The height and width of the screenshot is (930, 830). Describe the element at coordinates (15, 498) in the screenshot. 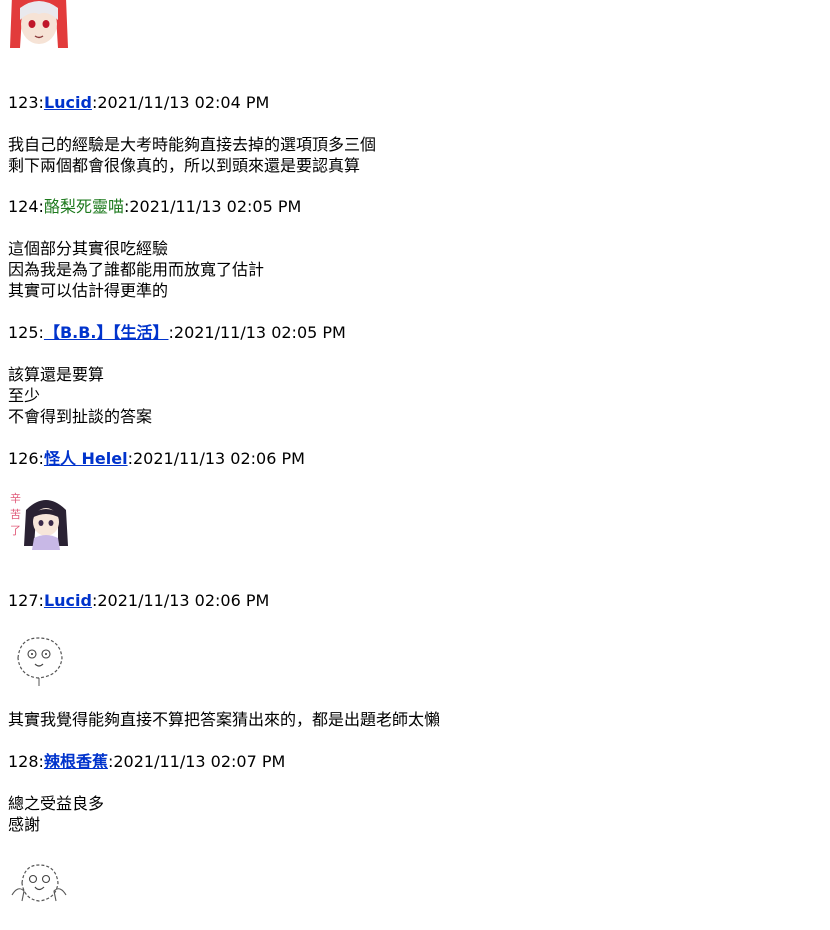

I see `svg-text: 辛` at that location.